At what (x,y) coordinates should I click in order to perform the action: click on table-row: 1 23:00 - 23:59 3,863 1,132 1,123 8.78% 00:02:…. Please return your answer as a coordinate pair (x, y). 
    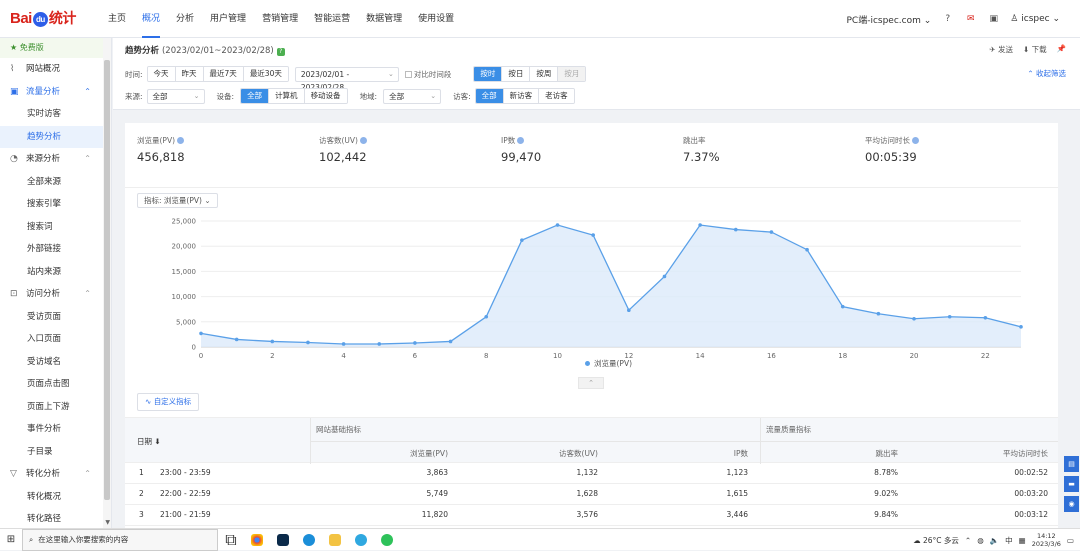
    Looking at the image, I should click on (591, 473).